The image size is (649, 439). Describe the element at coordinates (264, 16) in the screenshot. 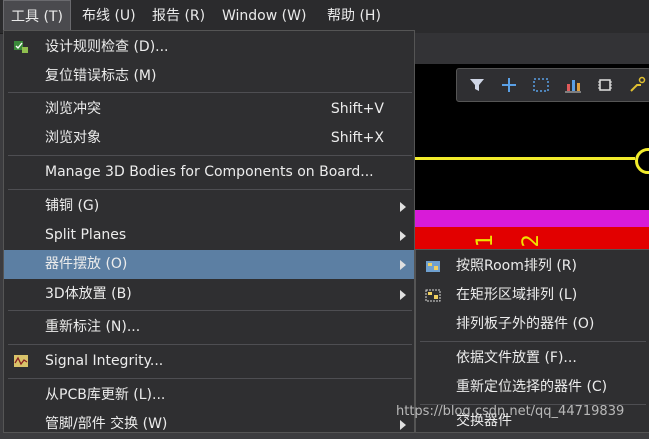

I see `menu-window: Window (W)` at that location.